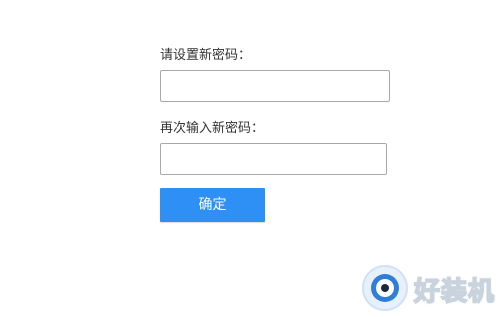 The width and height of the screenshot is (500, 317). I want to click on confirm-password-label: 再次输入新密码：, so click(212, 128).